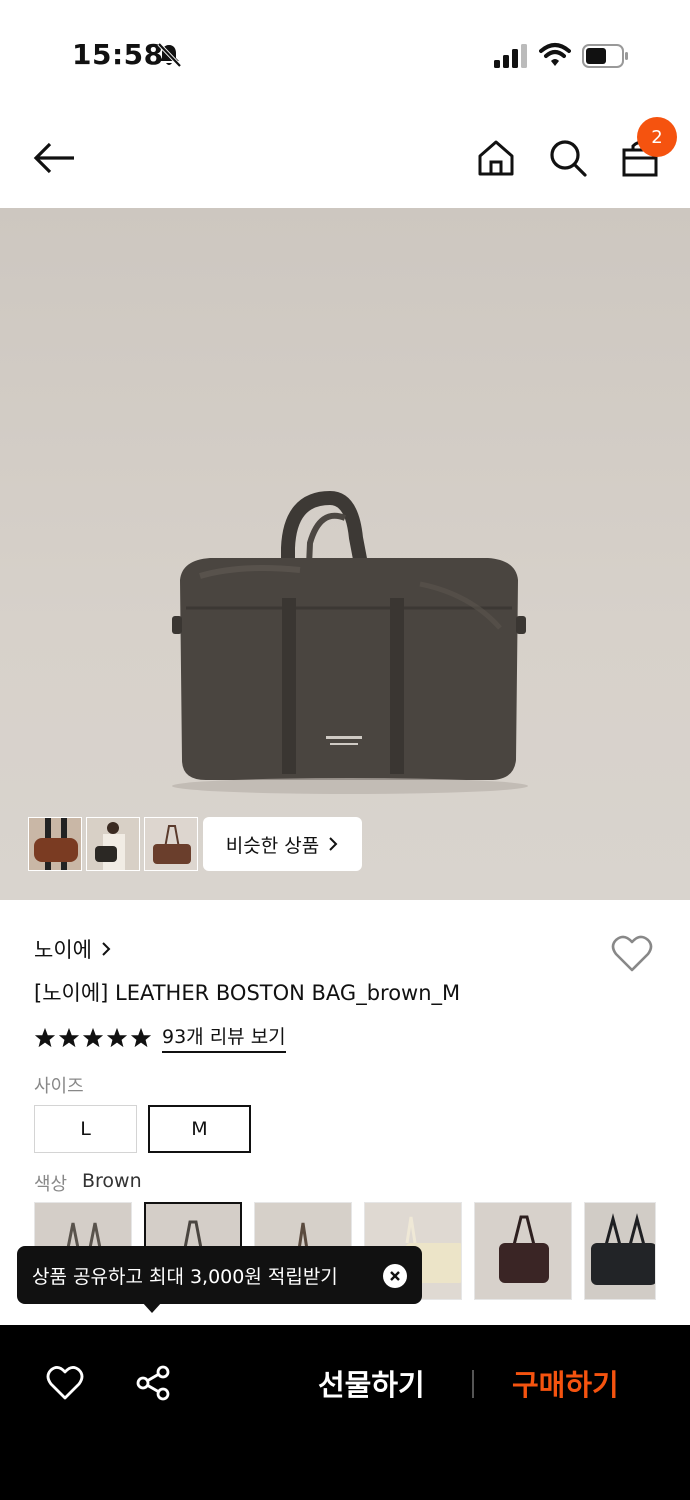 The image size is (690, 1500). Describe the element at coordinates (153, 1383) in the screenshot. I see `share-icon` at that location.